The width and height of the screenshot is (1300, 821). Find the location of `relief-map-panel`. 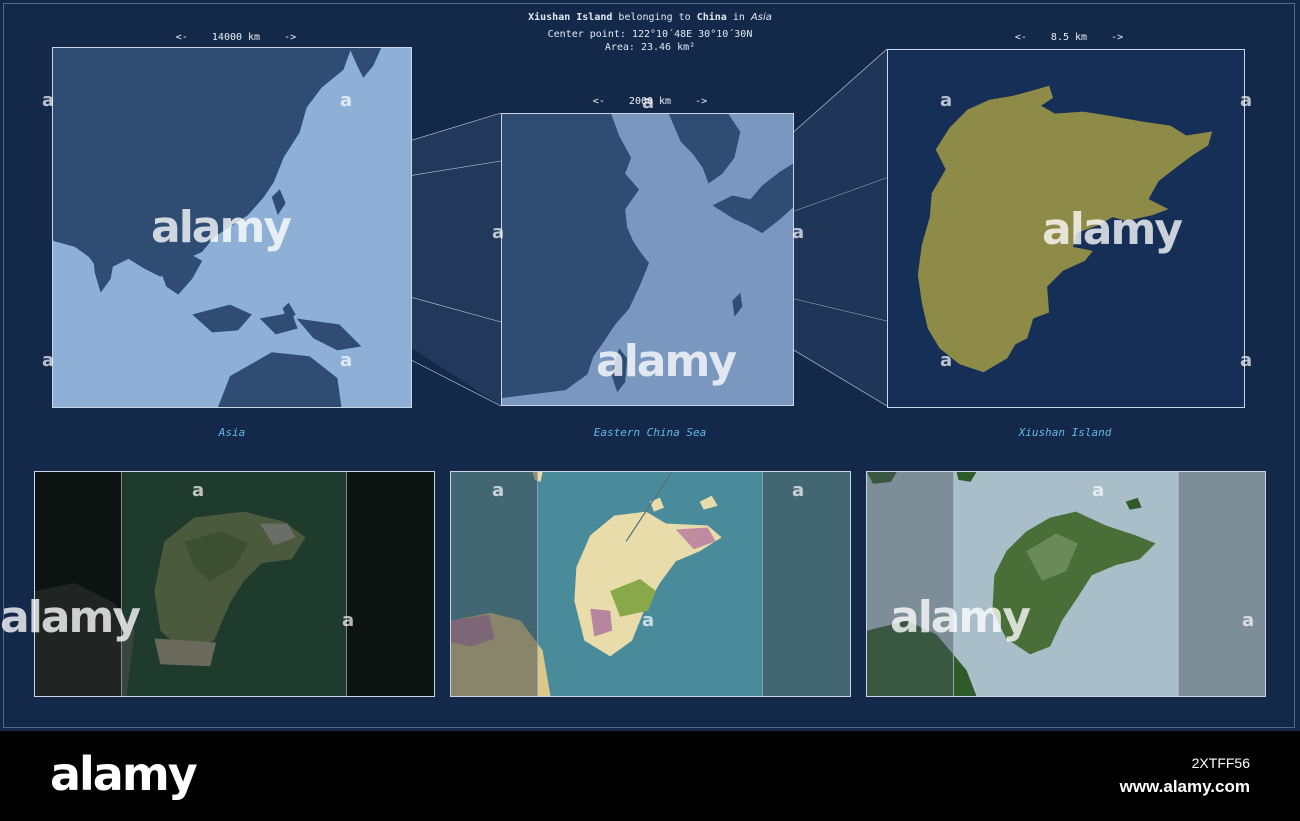

relief-map-panel is located at coordinates (1066, 584).